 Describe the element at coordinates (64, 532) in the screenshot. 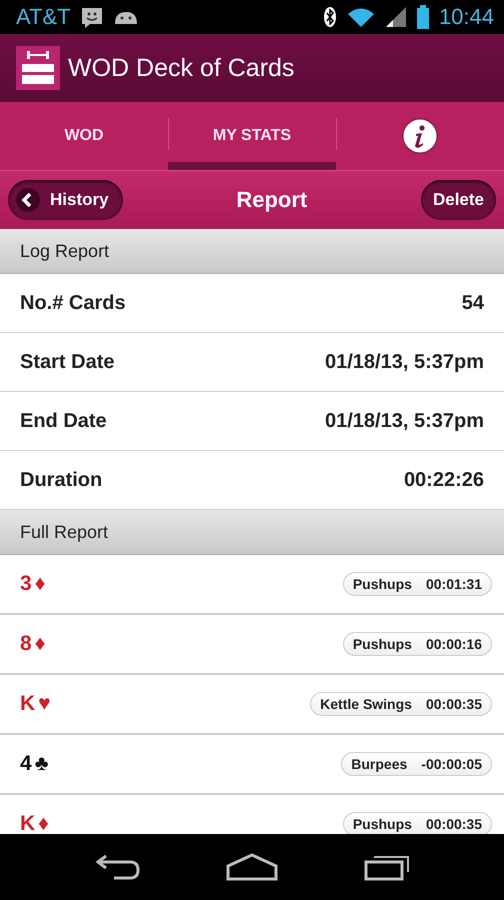

I see `section-header: Full Report` at that location.